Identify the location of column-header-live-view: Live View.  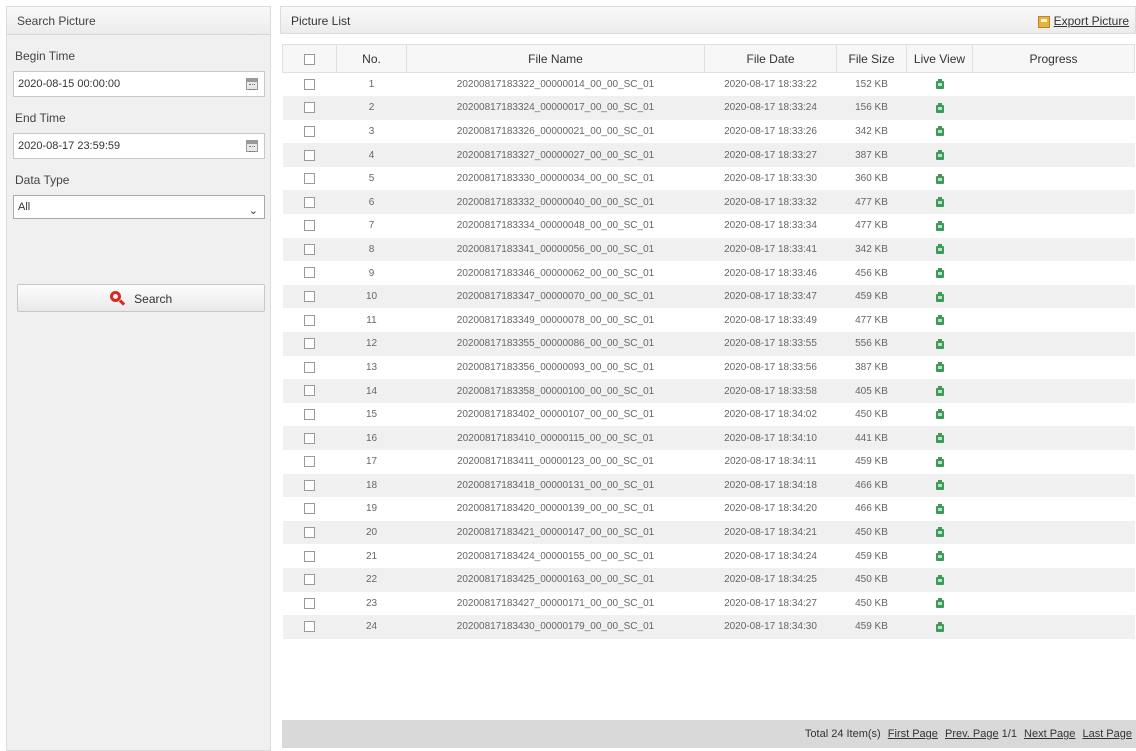
(939, 58).